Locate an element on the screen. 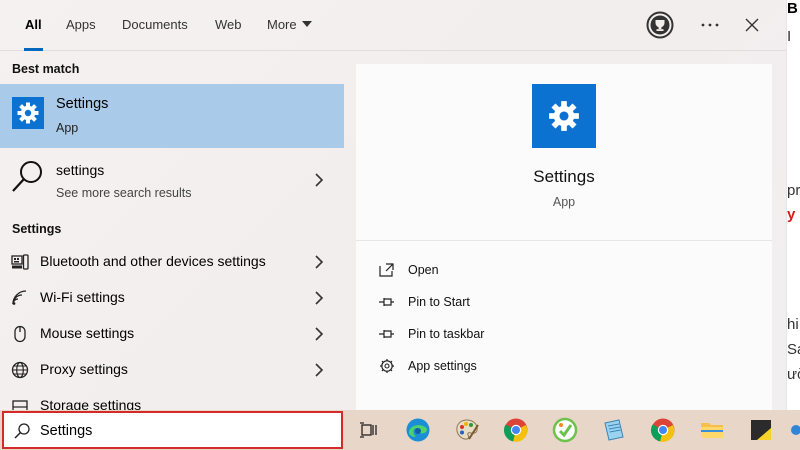 The width and height of the screenshot is (800, 450). tab-label: Web is located at coordinates (228, 24).